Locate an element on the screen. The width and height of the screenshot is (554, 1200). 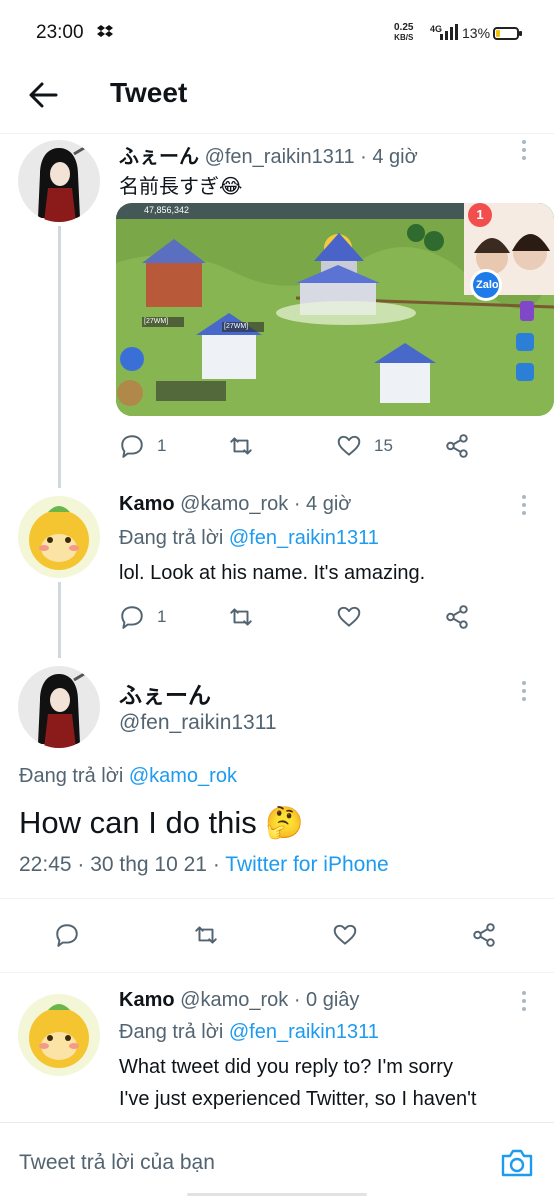
status-time: 23:00 is located at coordinates (60, 32).